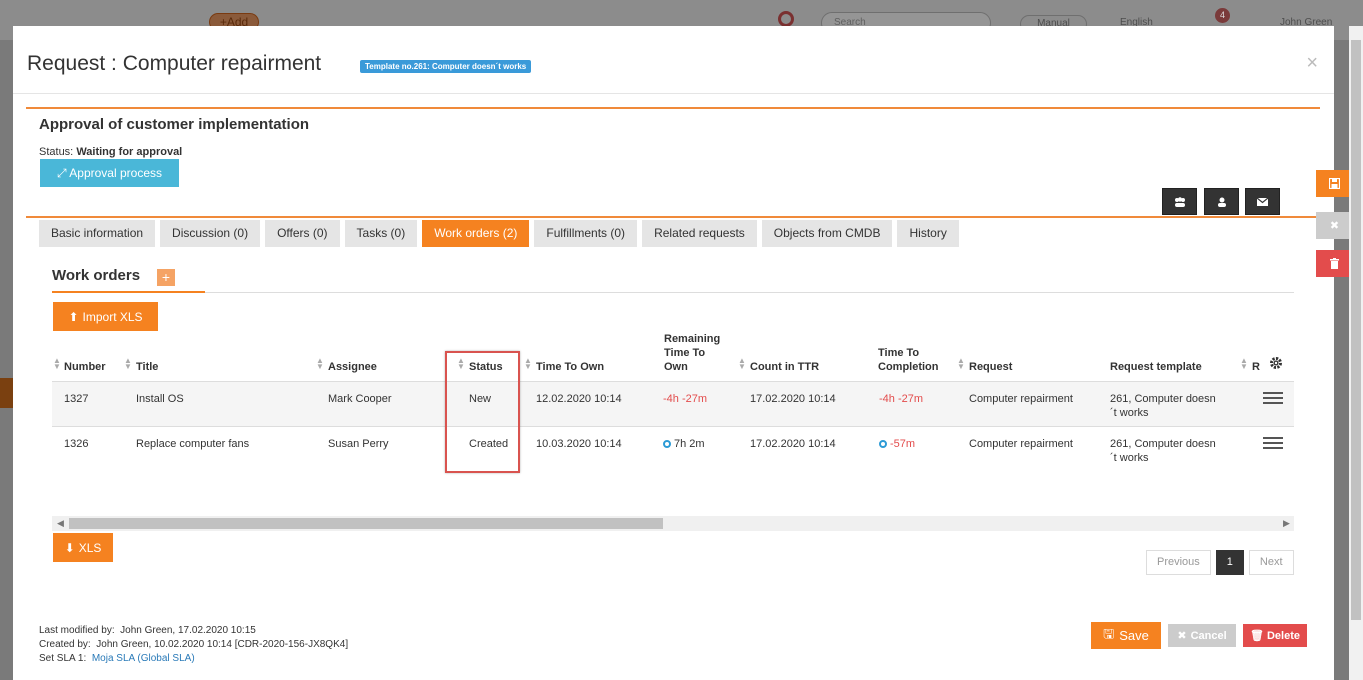 This screenshot has width=1363, height=680. Describe the element at coordinates (897, 444) in the screenshot. I see `cell-ttc: -57m` at that location.